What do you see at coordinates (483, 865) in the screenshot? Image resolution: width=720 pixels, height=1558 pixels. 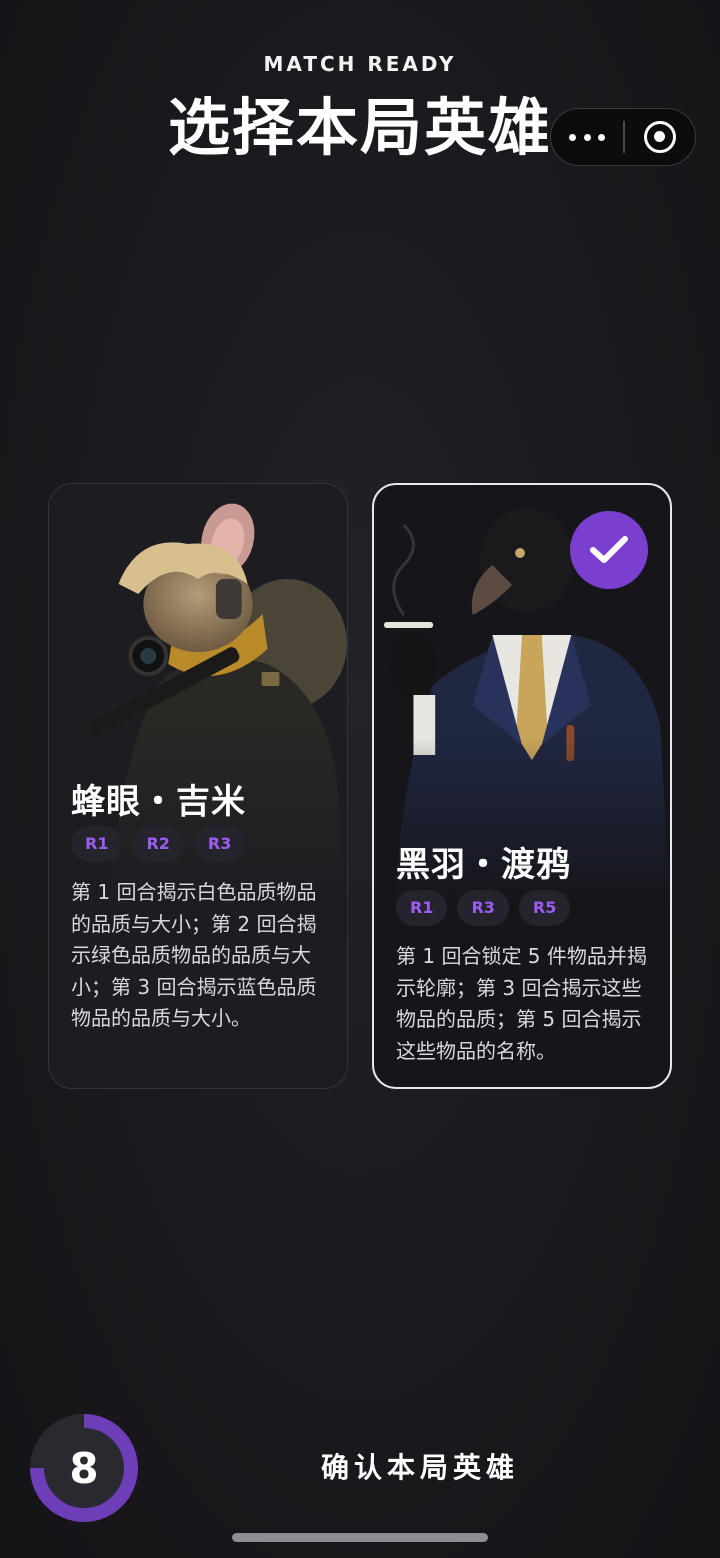 I see `hero-name: 黑羽・渡鸦` at bounding box center [483, 865].